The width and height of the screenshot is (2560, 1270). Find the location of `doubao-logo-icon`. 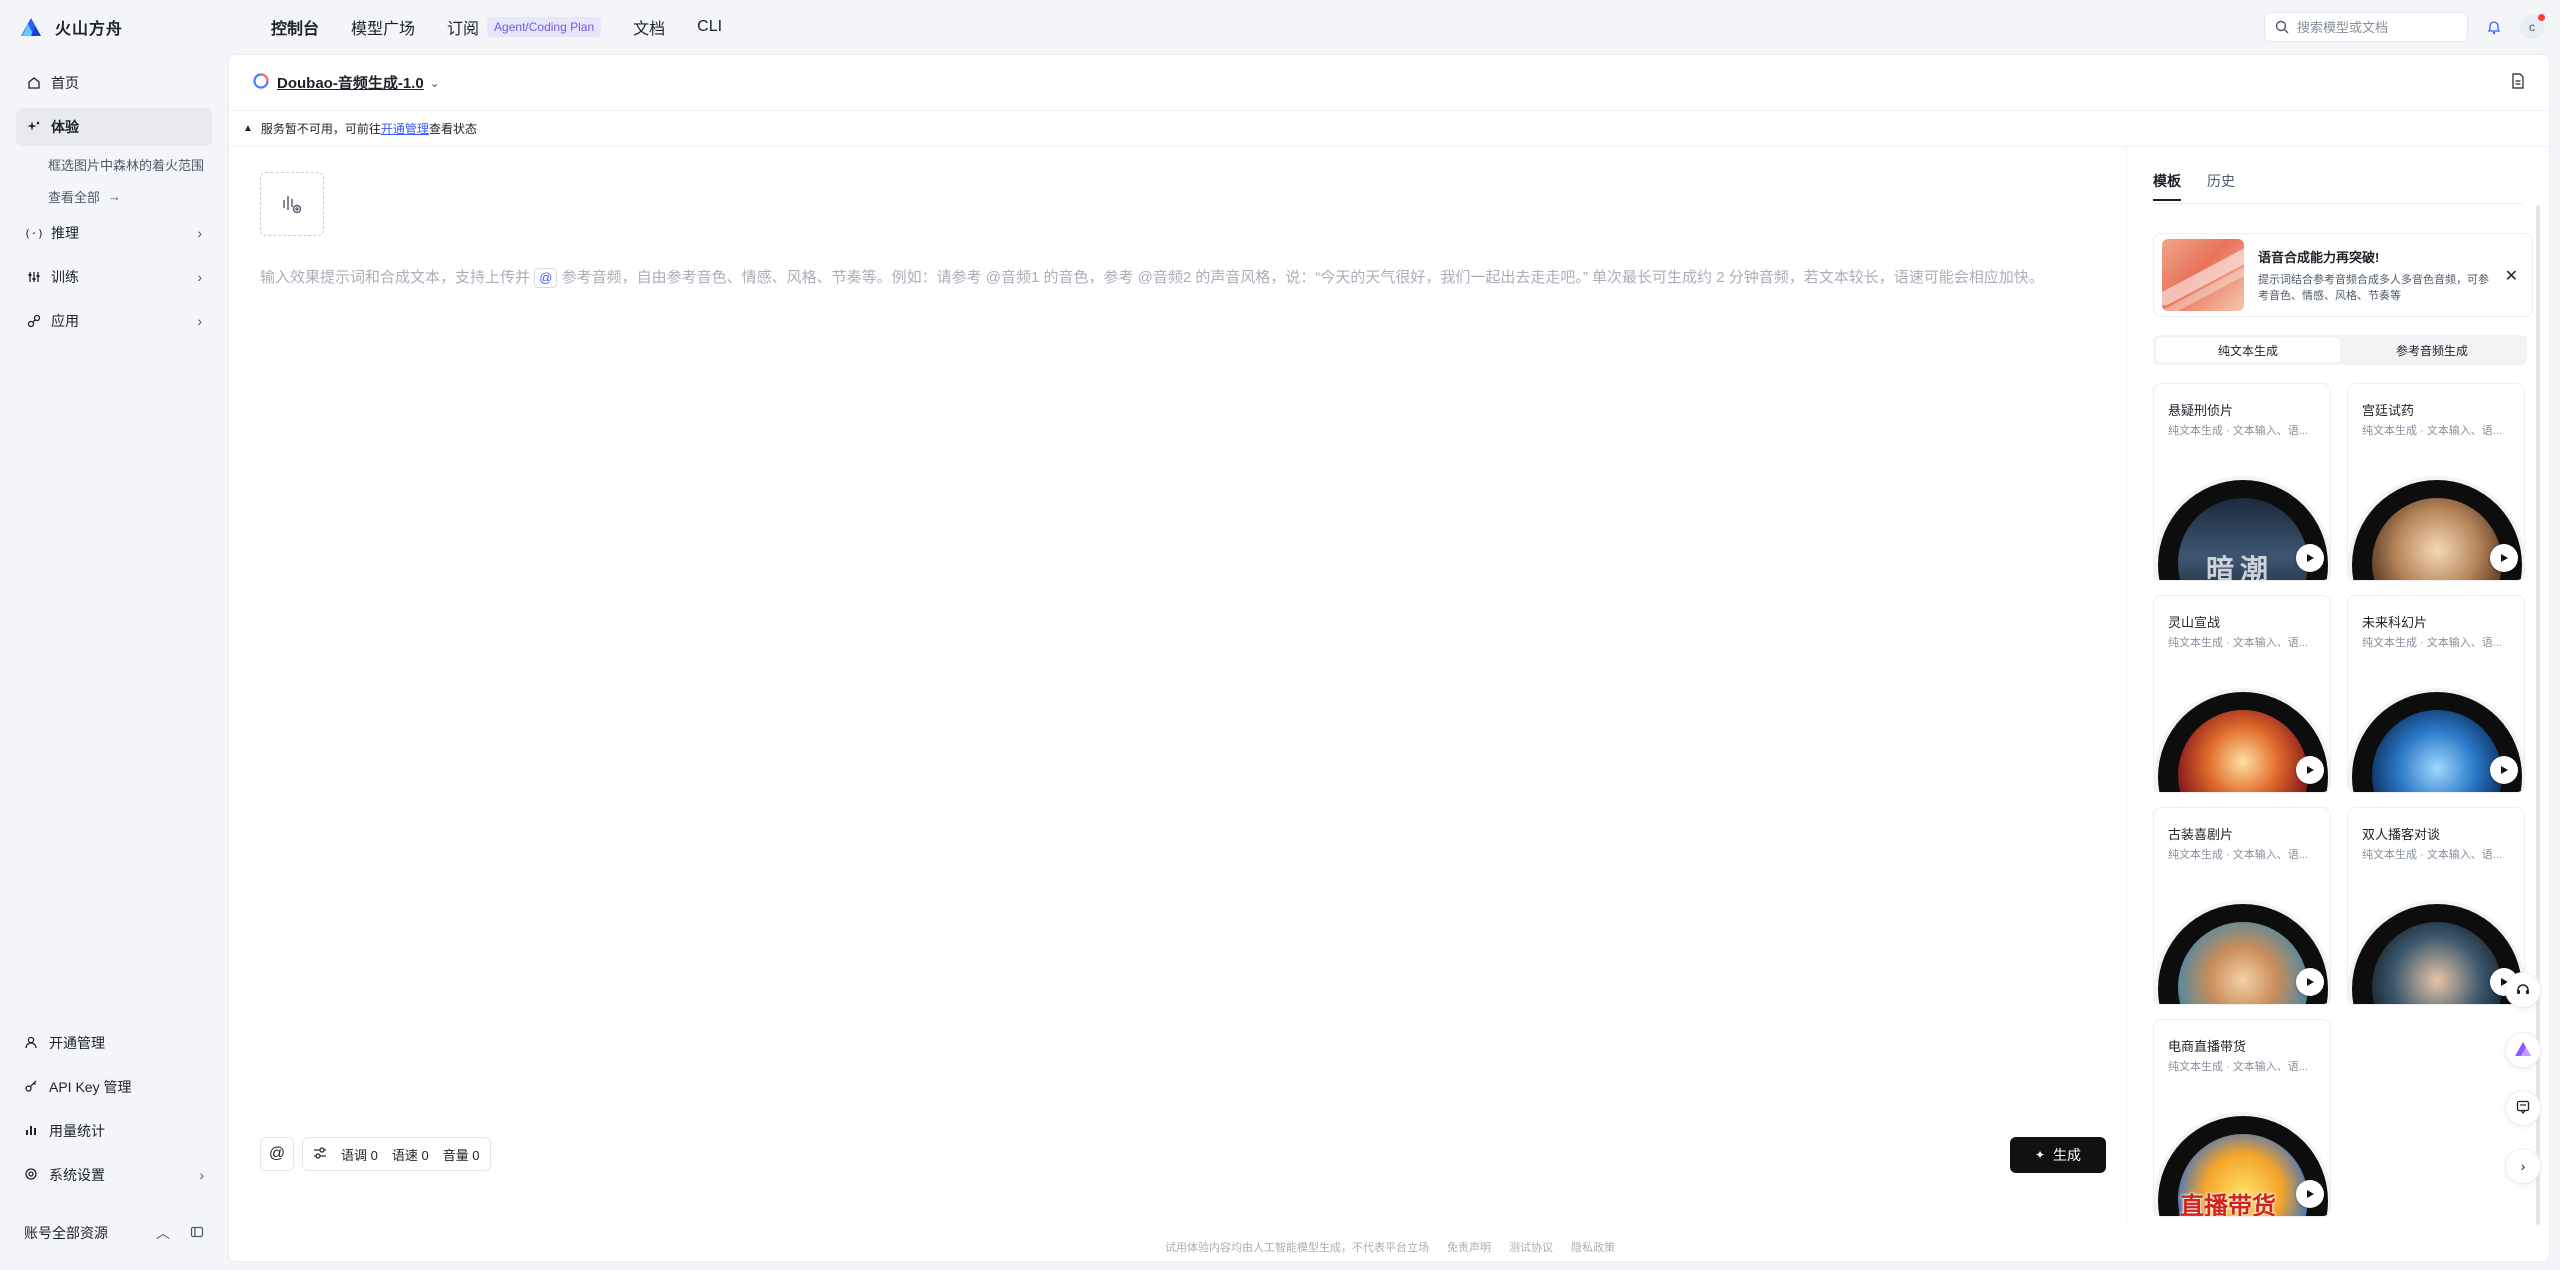

doubao-logo-icon is located at coordinates (261, 82).